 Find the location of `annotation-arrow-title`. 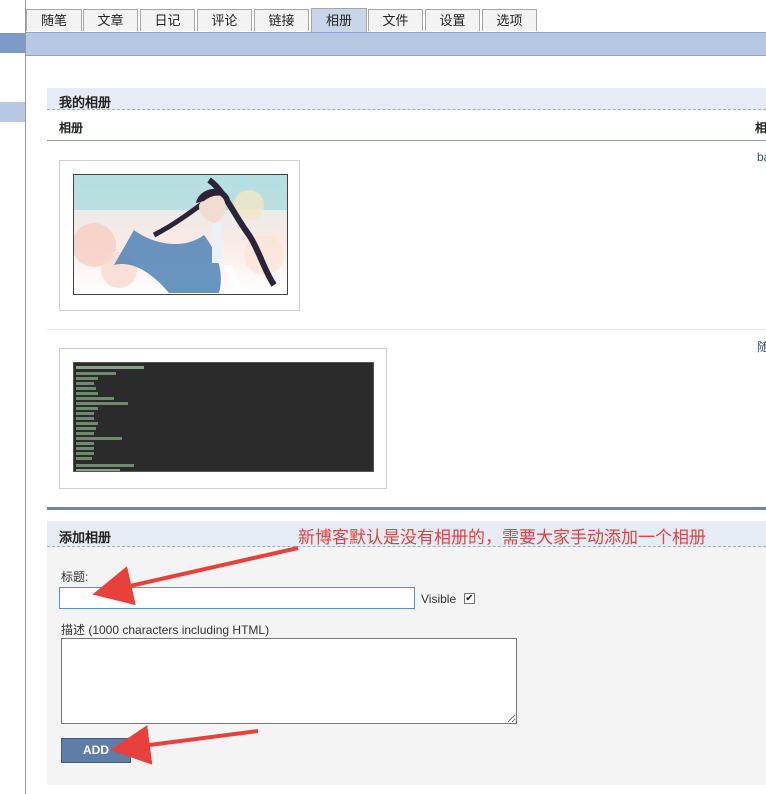

annotation-arrow-title is located at coordinates (195, 576).